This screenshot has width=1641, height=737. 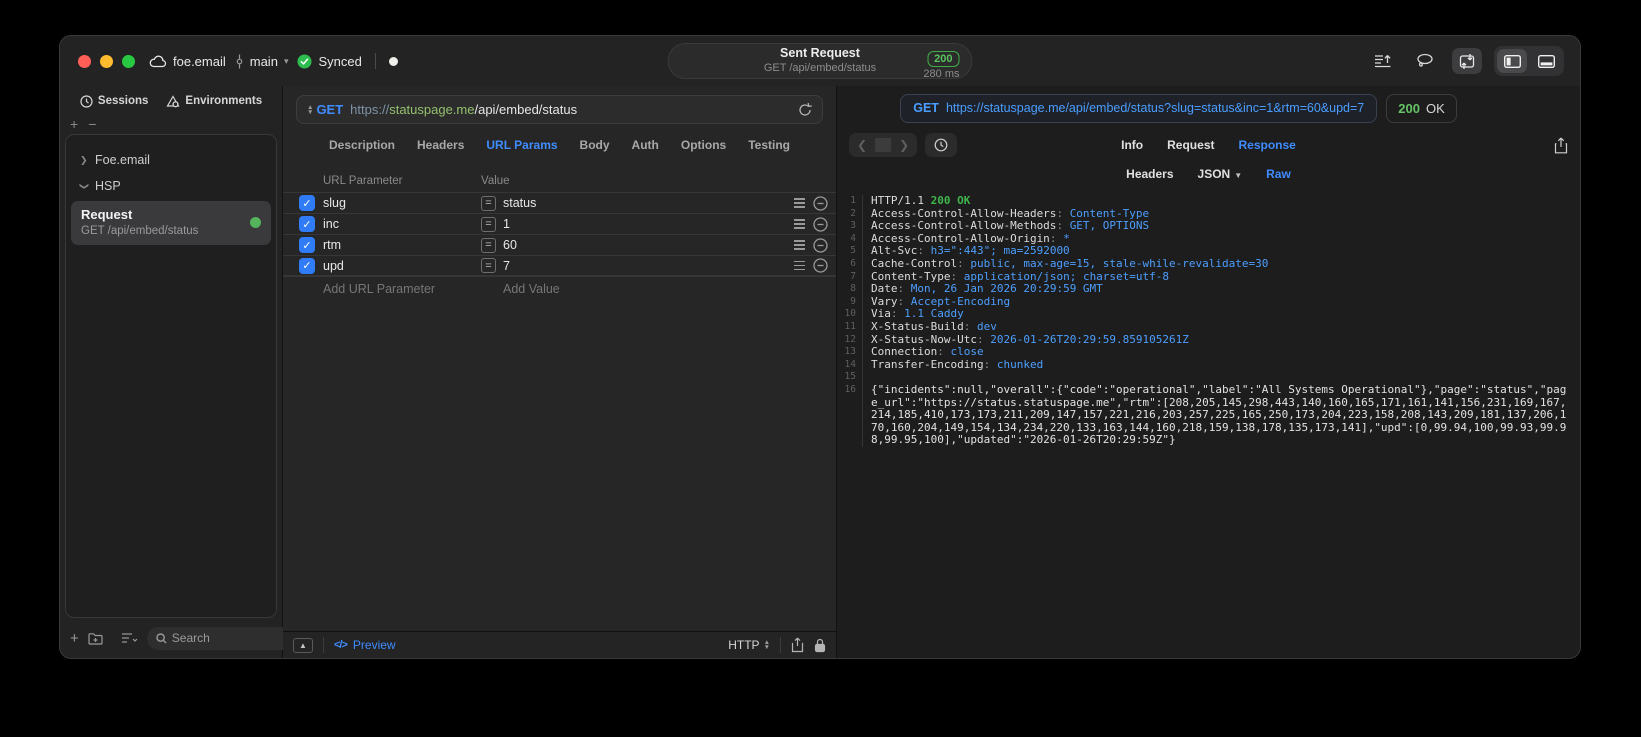 What do you see at coordinates (122, 160) in the screenshot?
I see `group-foe-email-label: Foe.email` at bounding box center [122, 160].